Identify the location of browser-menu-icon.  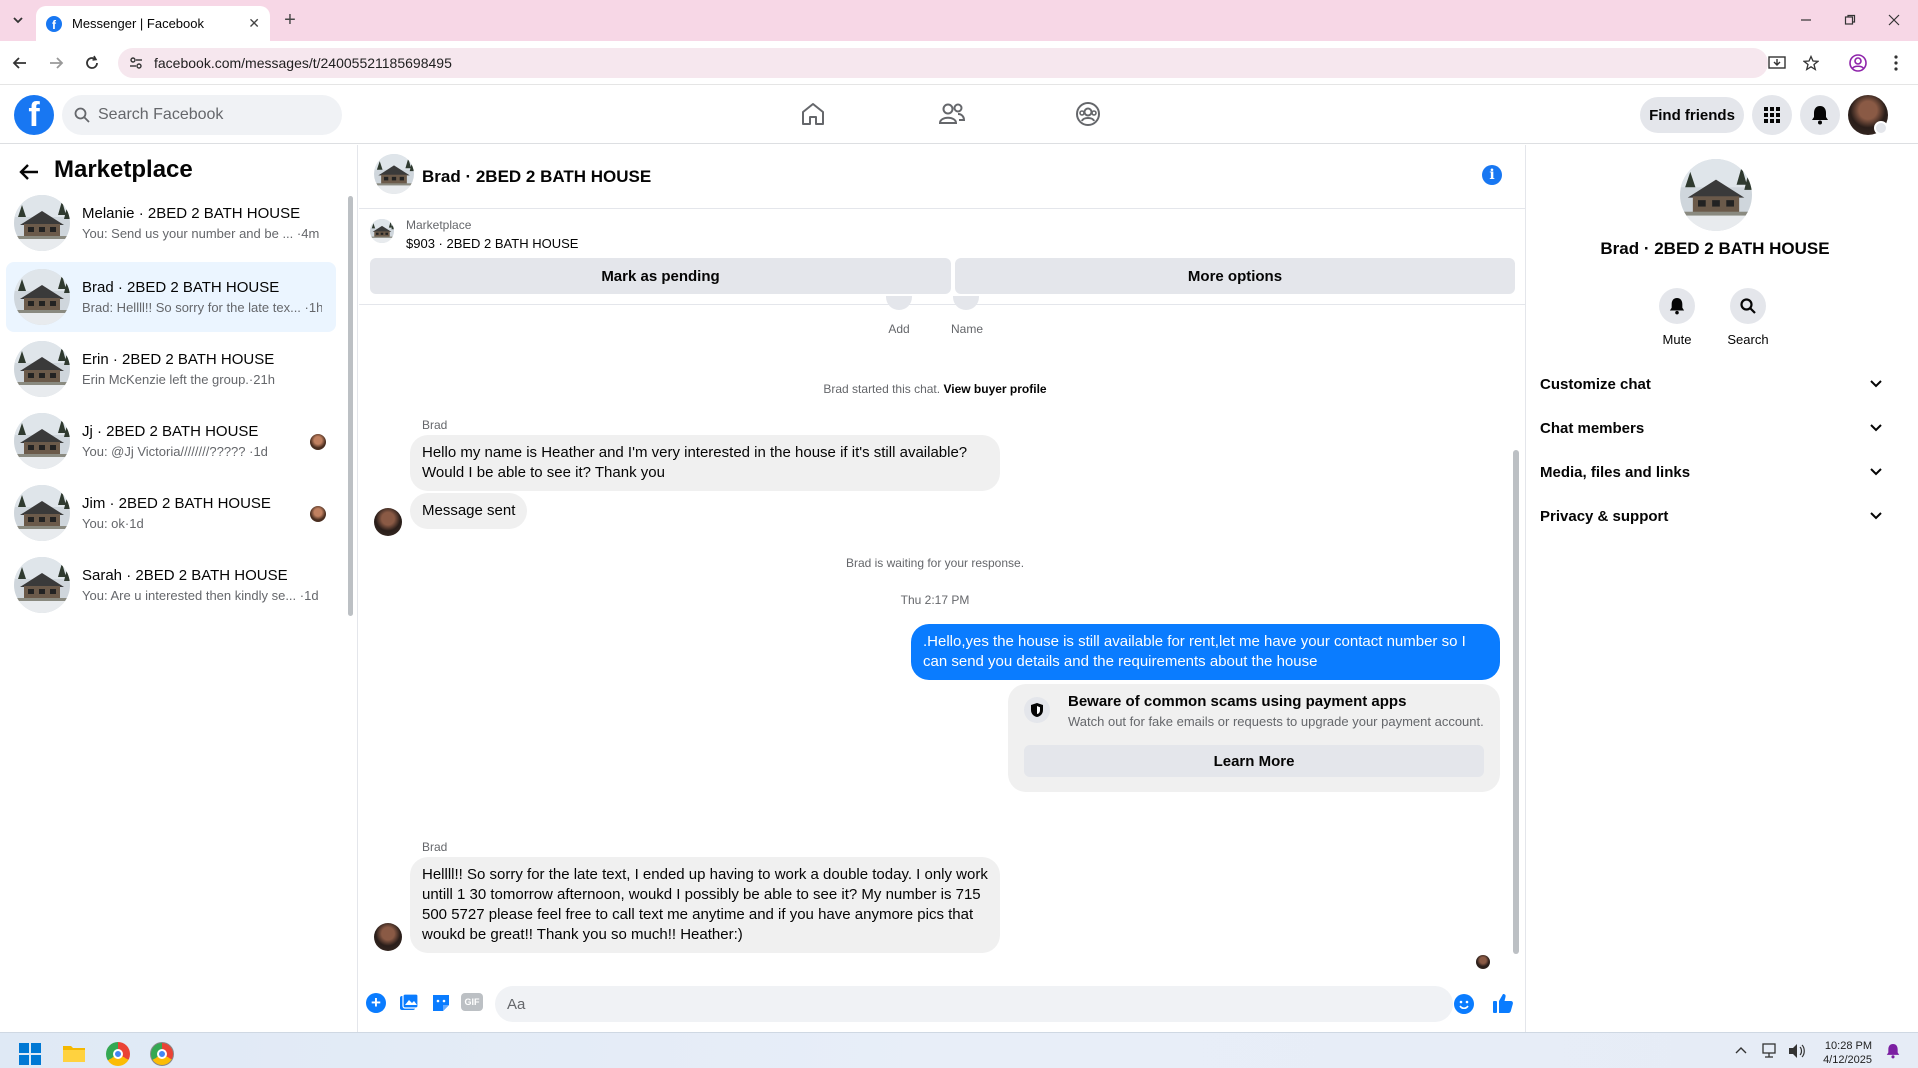
(1896, 63).